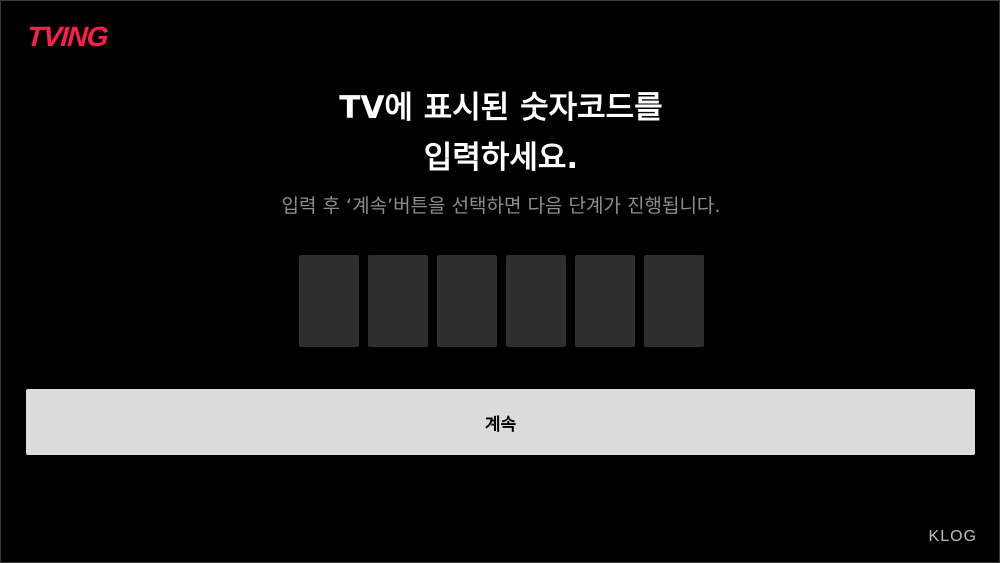 The image size is (1000, 563). I want to click on code-input-group, so click(501, 301).